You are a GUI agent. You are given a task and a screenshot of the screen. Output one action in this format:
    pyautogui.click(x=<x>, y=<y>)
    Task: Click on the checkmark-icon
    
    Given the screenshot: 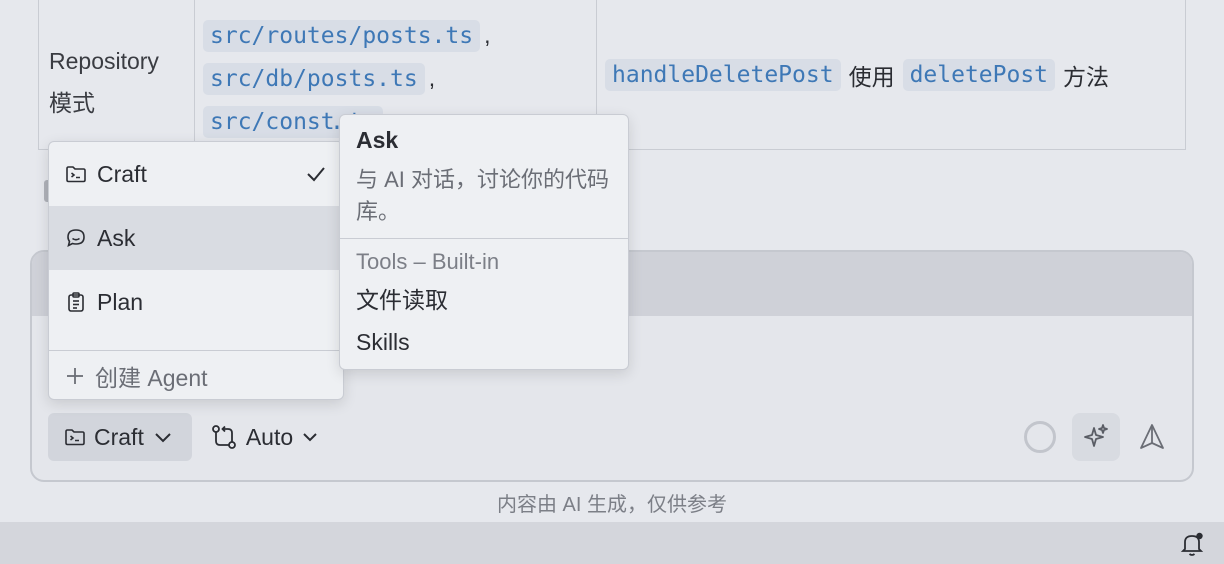 What is the action you would take?
    pyautogui.click(x=316, y=174)
    